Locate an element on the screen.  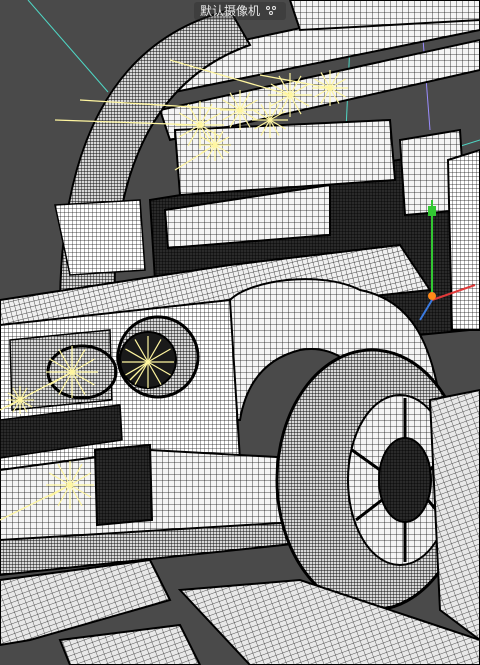
headlight-right is located at coordinates (158, 357).